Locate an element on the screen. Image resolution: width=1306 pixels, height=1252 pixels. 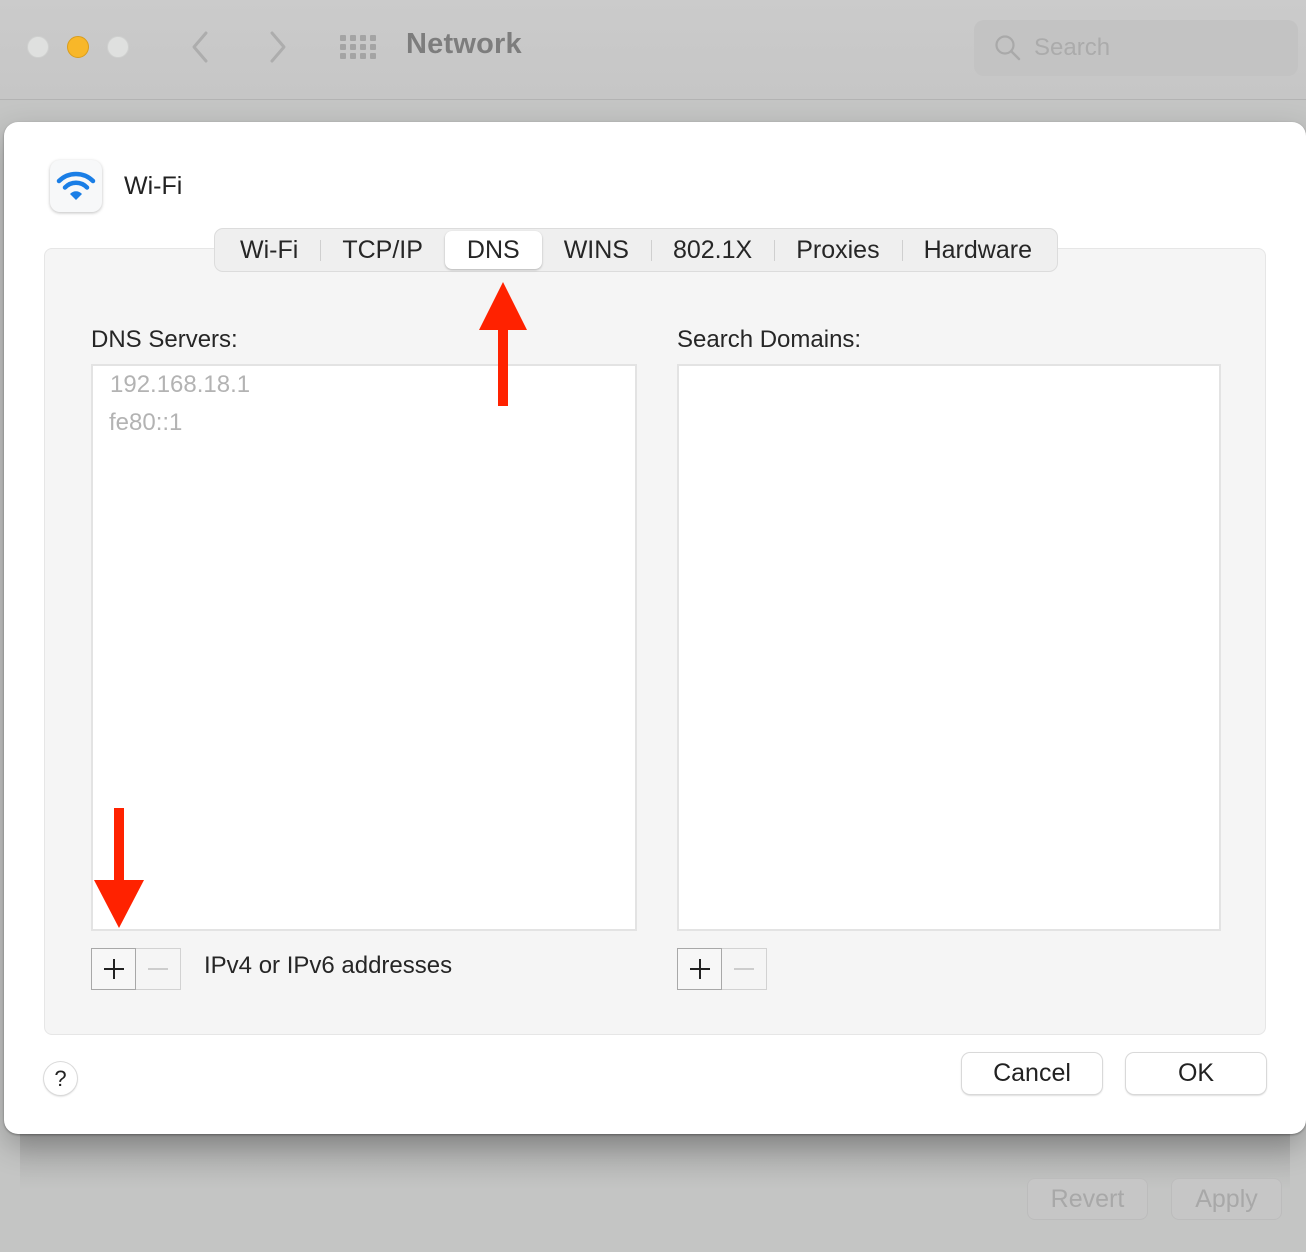
search-domains-add-remove is located at coordinates (722, 969).